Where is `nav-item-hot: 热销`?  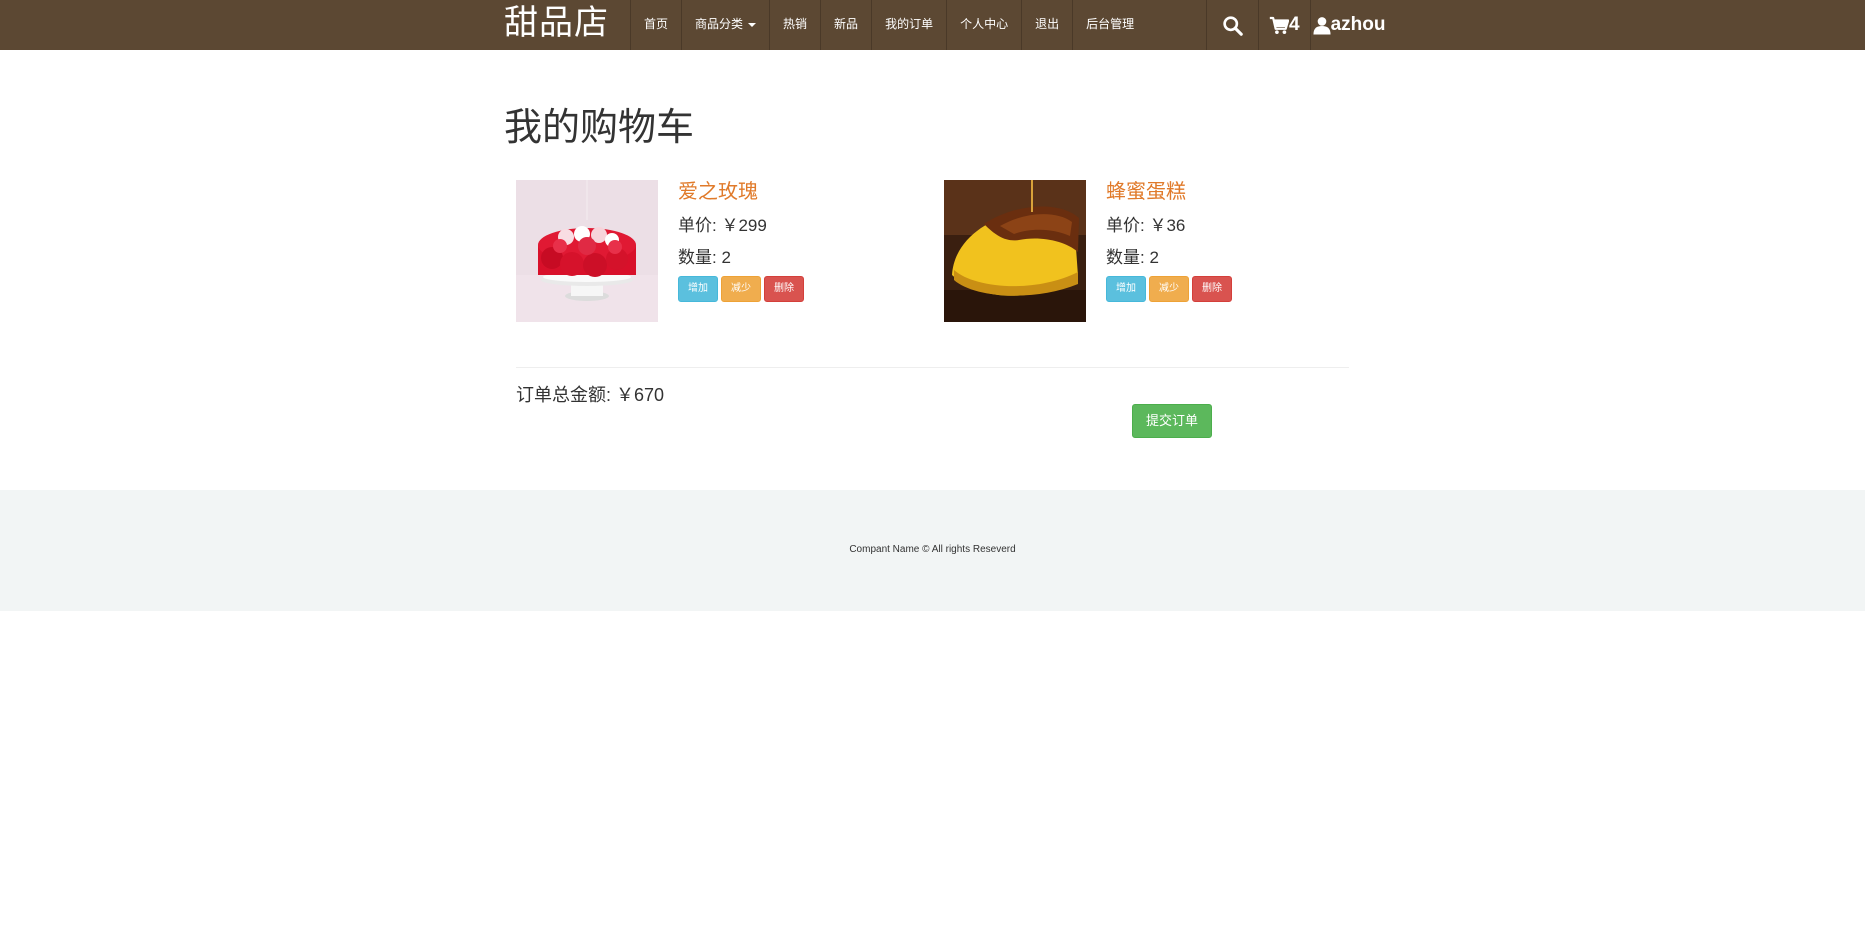 nav-item-hot: 热销 is located at coordinates (796, 25).